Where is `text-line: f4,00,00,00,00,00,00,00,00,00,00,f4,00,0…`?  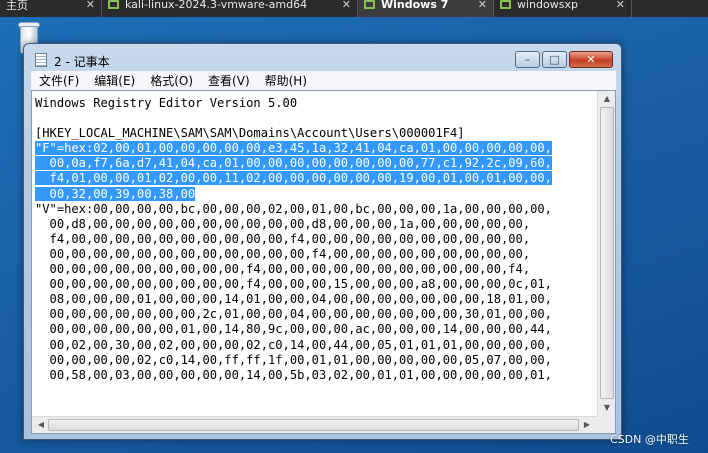 text-line: f4,00,00,00,00,00,00,00,00,00,00,f4,00,0… is located at coordinates (316, 239).